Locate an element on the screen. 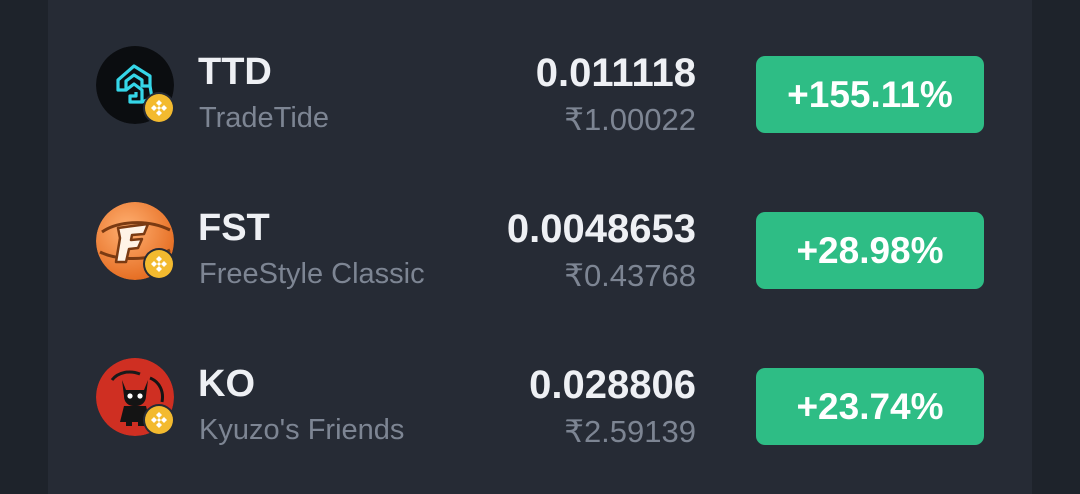  price-change-badge: +23.74% is located at coordinates (870, 406).